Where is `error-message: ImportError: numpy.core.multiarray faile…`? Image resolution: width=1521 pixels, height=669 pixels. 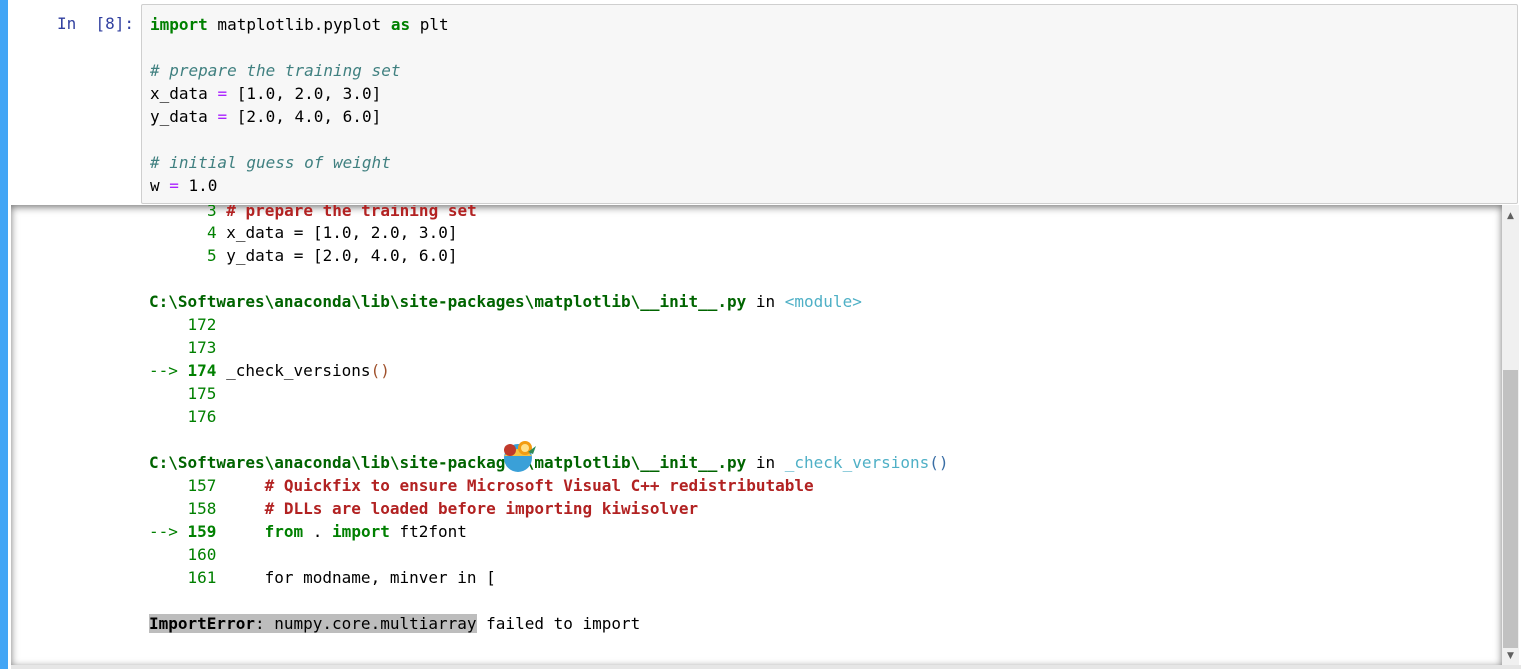 error-message: ImportError: numpy.core.multiarray faile… is located at coordinates (395, 623).